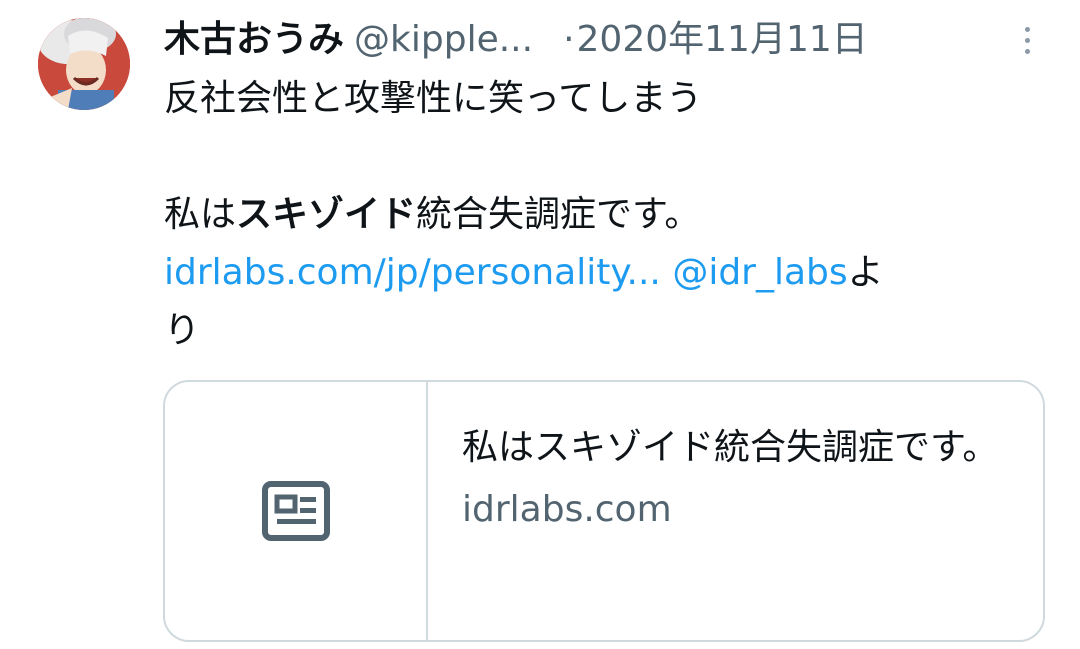 The height and width of the screenshot is (649, 1080). What do you see at coordinates (759, 272) in the screenshot?
I see `mention-link: @idr_labs` at bounding box center [759, 272].